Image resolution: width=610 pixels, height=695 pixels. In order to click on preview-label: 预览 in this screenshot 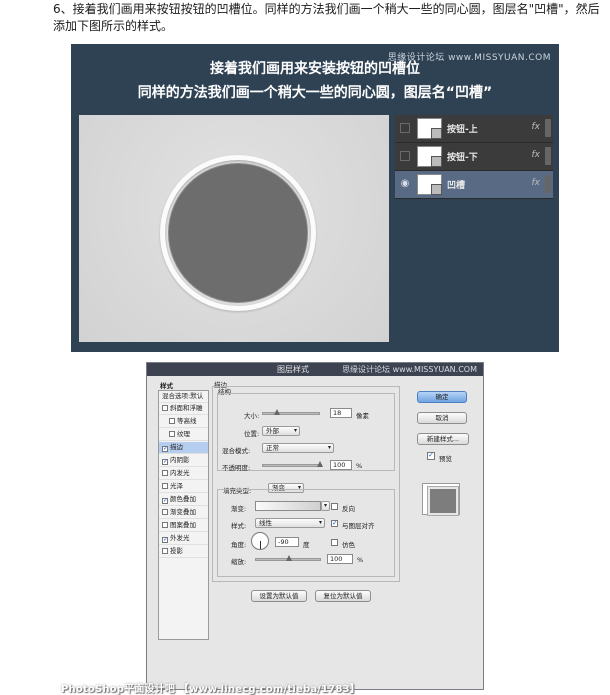, I will do `click(445, 459)`.